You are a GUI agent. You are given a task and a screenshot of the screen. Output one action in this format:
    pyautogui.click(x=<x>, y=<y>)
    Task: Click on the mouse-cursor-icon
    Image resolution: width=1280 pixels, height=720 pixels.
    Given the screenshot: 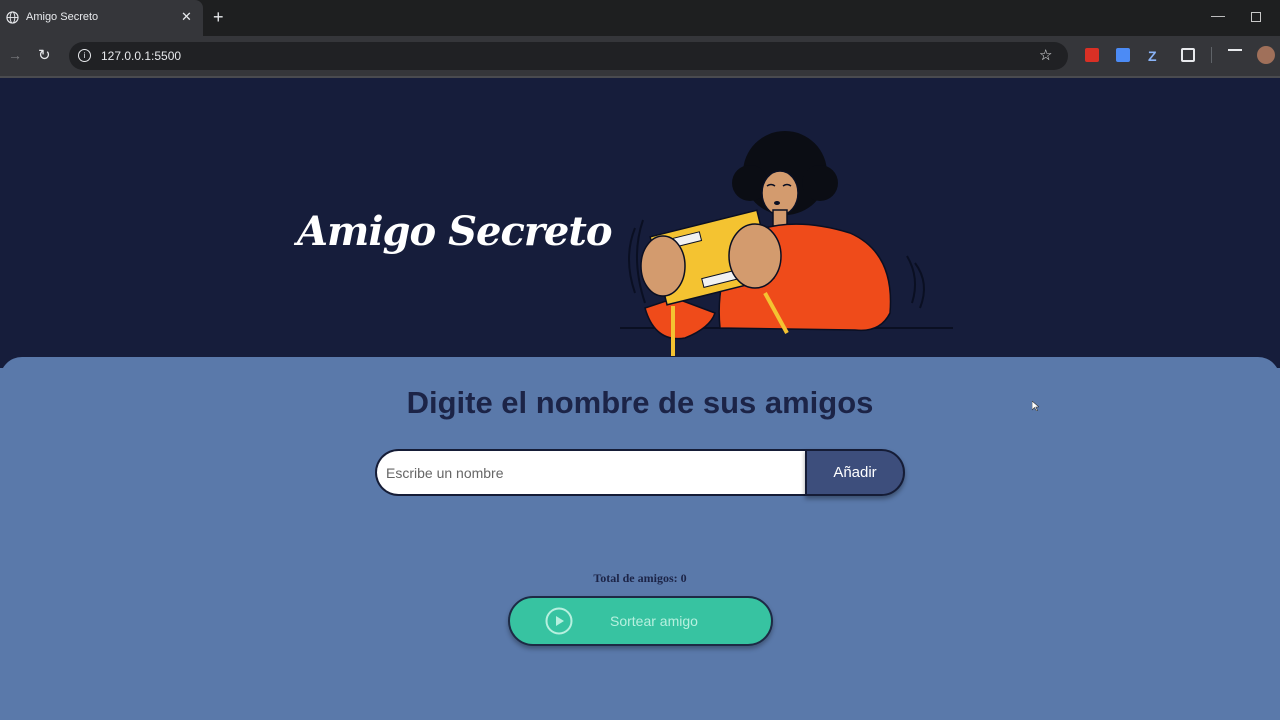 What is the action you would take?
    pyautogui.click(x=1035, y=406)
    